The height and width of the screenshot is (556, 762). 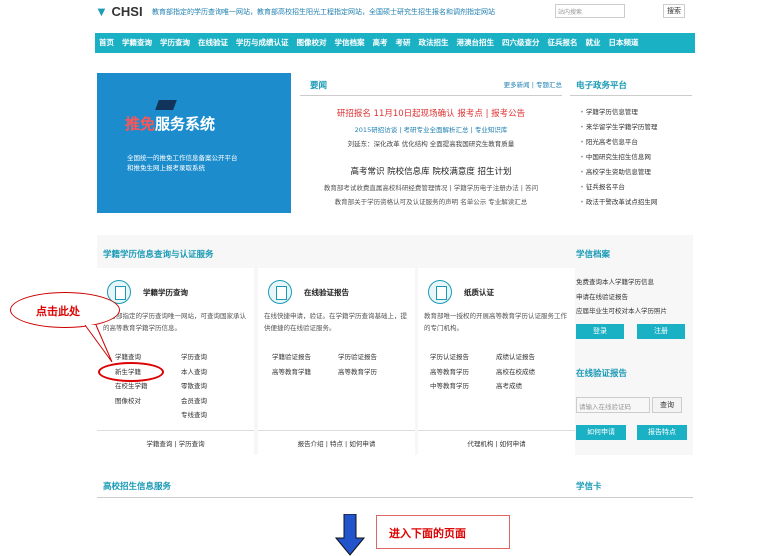 What do you see at coordinates (137, 43) in the screenshot?
I see `nav-item: 学籍查询` at bounding box center [137, 43].